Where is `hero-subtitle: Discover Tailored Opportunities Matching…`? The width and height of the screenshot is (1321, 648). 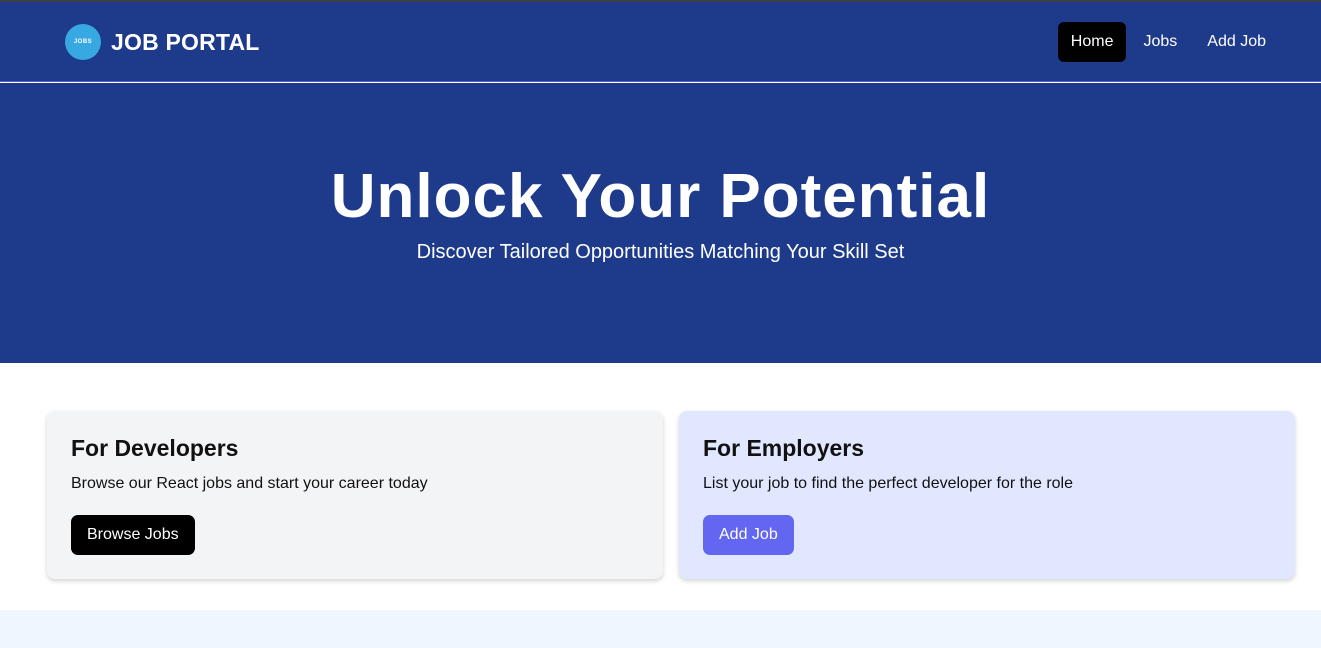 hero-subtitle: Discover Tailored Opportunities Matching… is located at coordinates (660, 252).